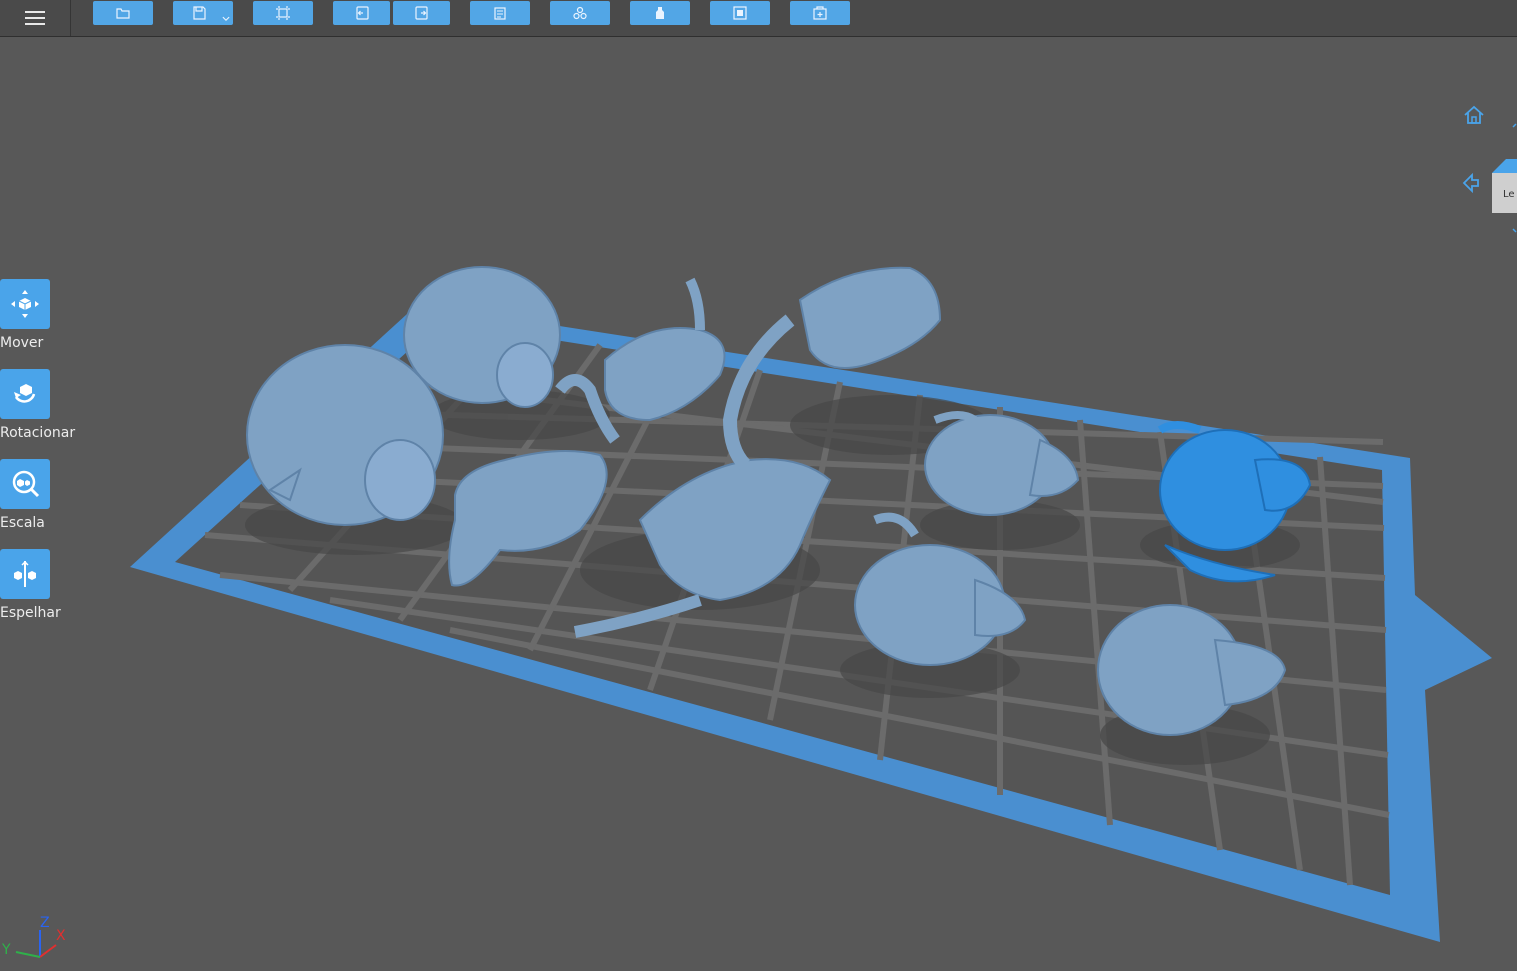 This screenshot has height=971, width=1517. I want to click on menu-button, so click(35, 18).